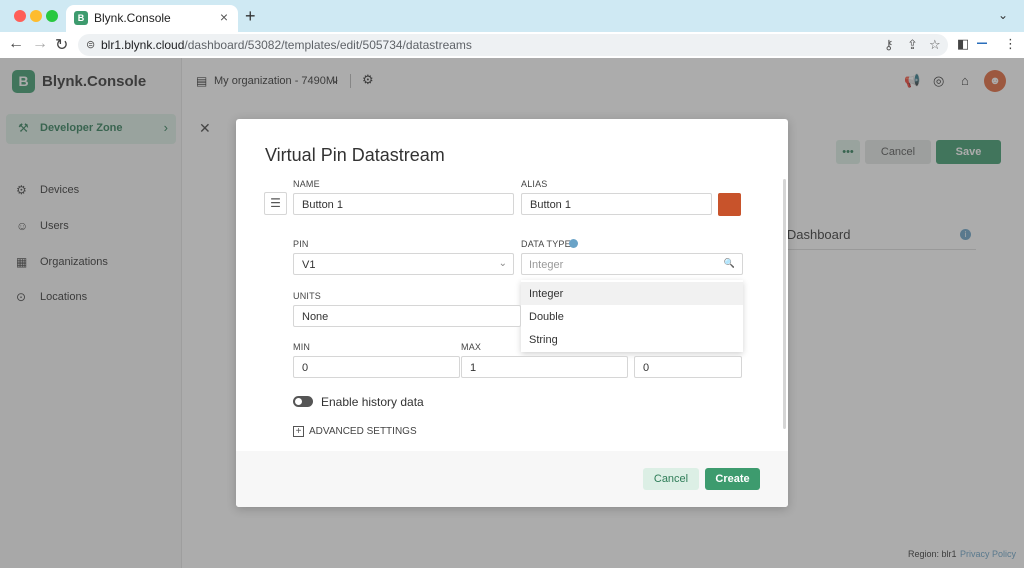  I want to click on extension-icon: ▬▬, so click(985, 44).